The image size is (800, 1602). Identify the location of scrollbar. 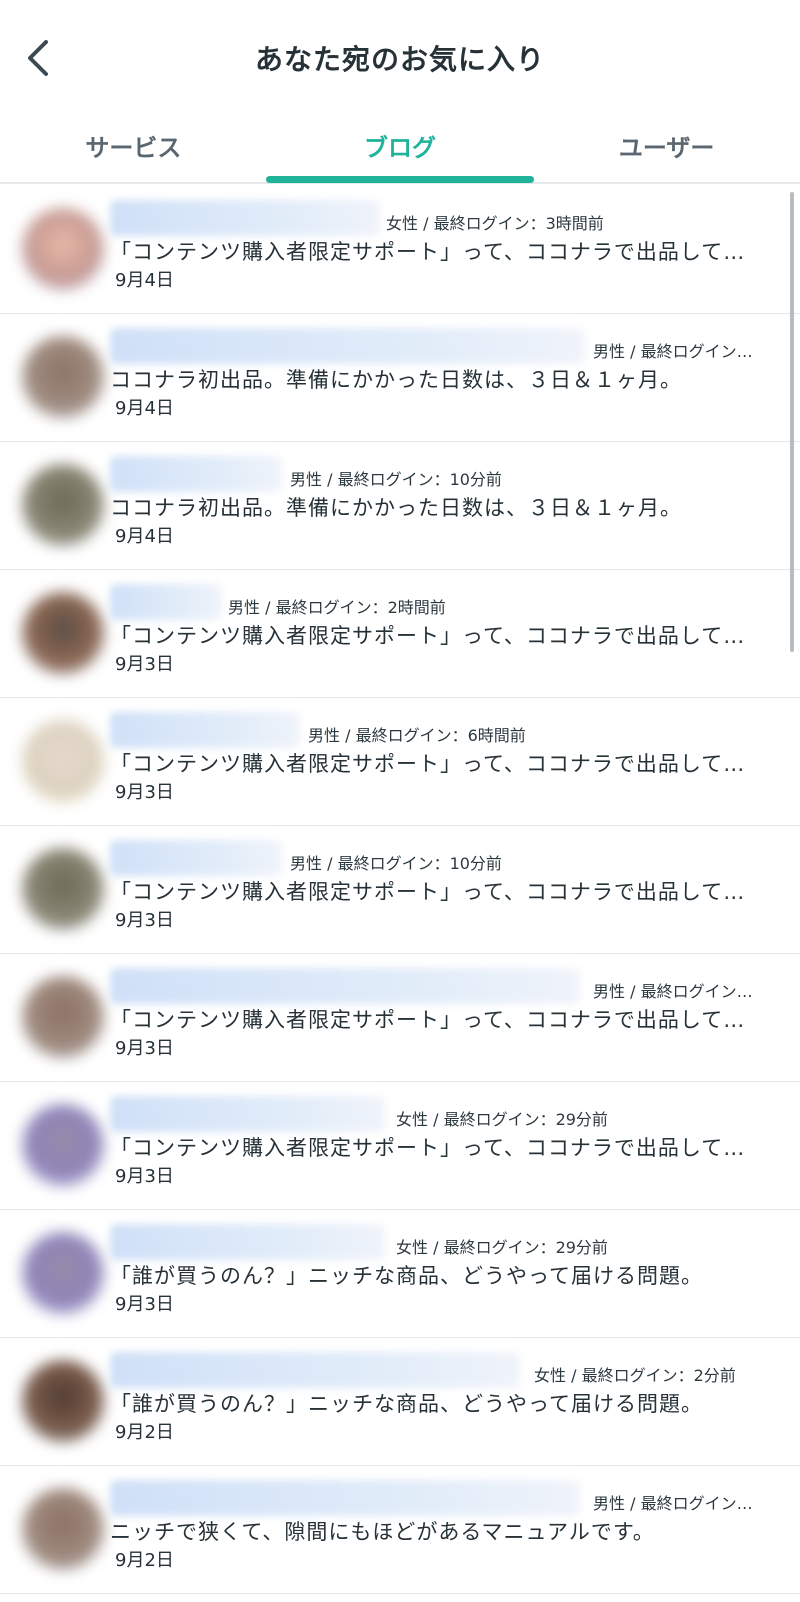
(792, 422).